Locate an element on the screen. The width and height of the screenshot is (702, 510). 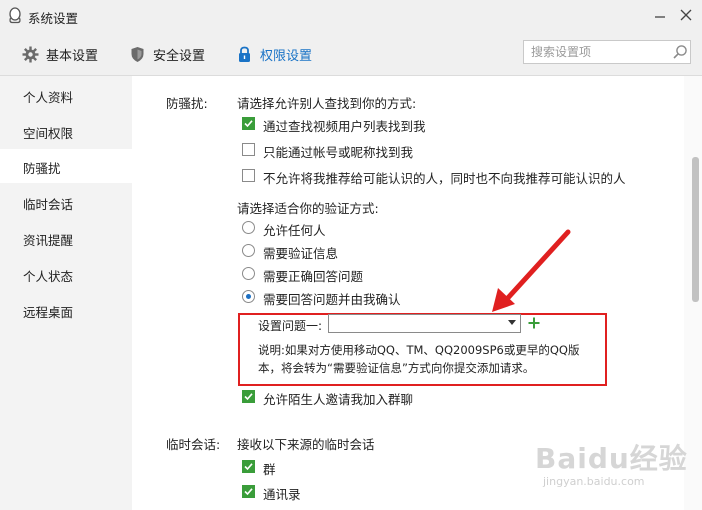
sidebar-item-label: 资讯提醒 is located at coordinates (48, 240).